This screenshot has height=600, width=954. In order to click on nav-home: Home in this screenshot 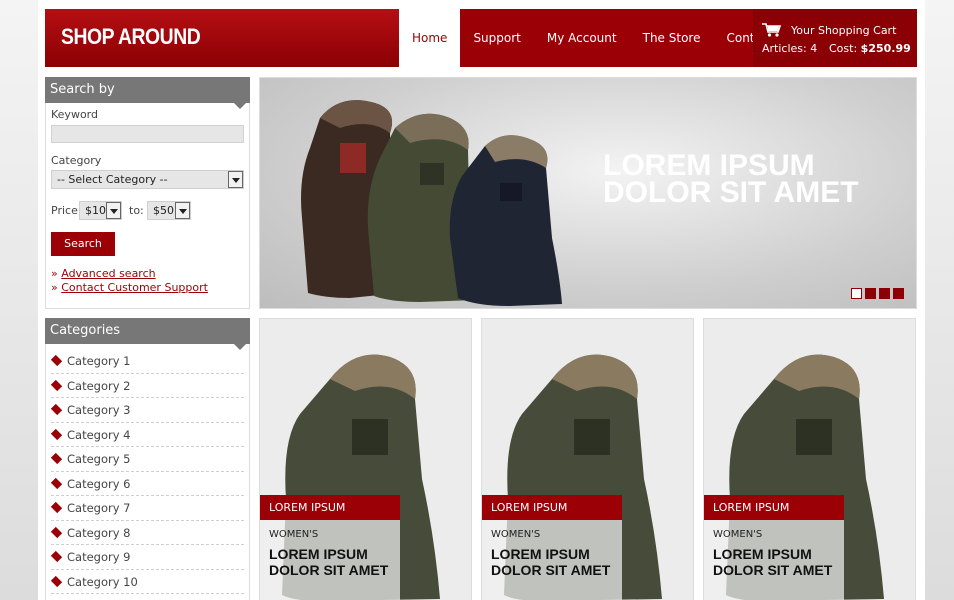, I will do `click(430, 38)`.